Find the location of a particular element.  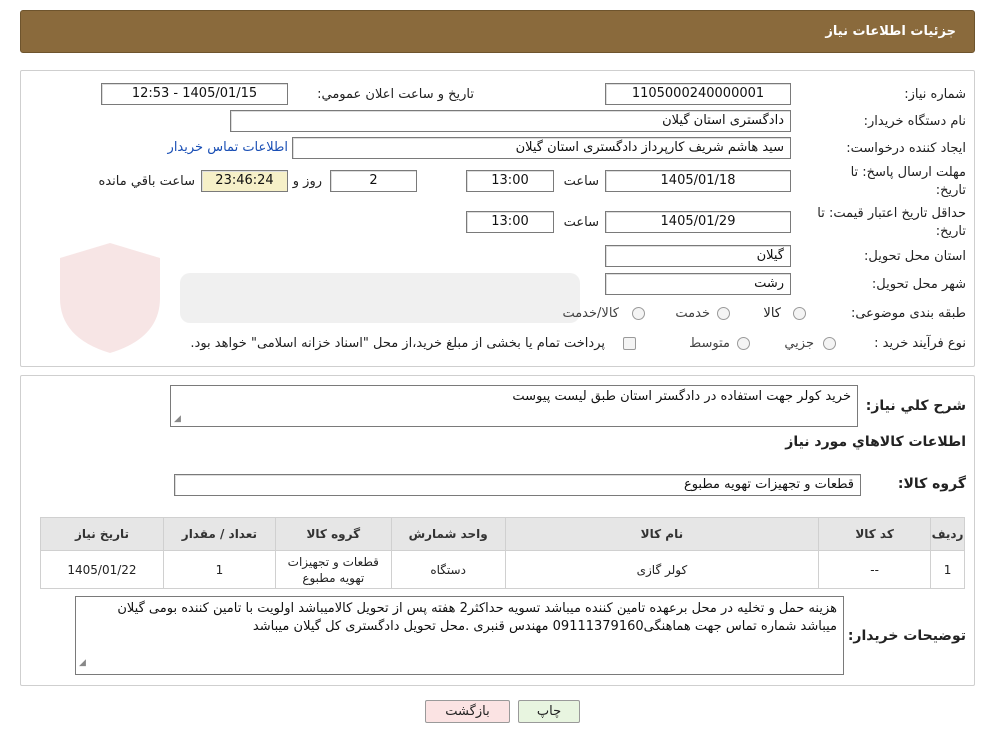

announce-datetime-field: 1405/01/15 - 12:53 is located at coordinates (194, 94).